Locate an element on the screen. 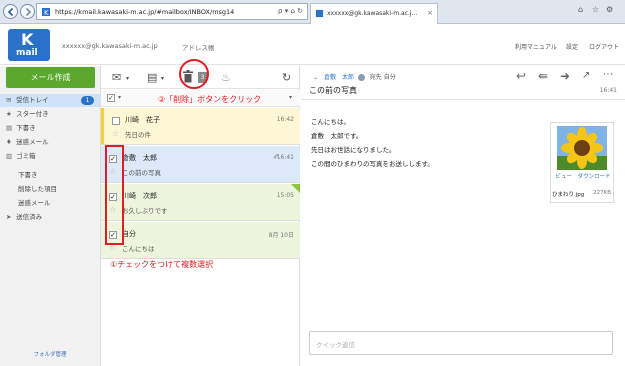 This screenshot has width=625, height=366. sender-line: ⌄ 倉敷 太郎 宛先 自分 is located at coordinates (354, 76).